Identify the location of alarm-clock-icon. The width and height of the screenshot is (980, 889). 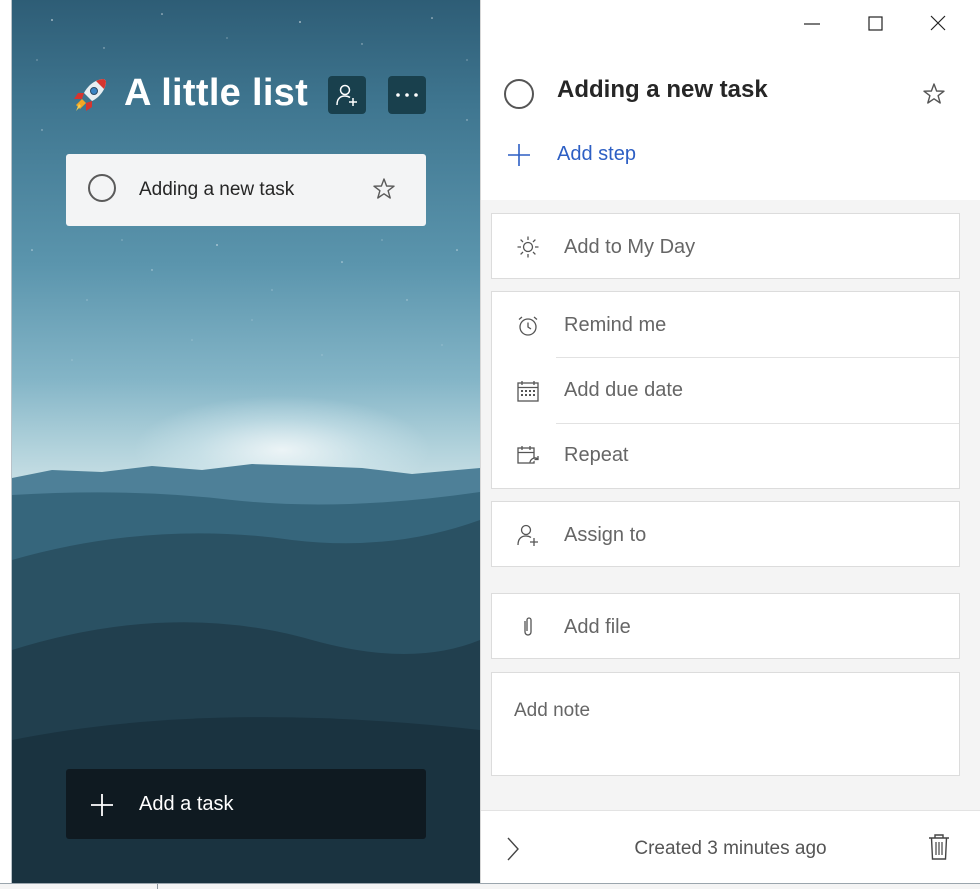
(528, 326).